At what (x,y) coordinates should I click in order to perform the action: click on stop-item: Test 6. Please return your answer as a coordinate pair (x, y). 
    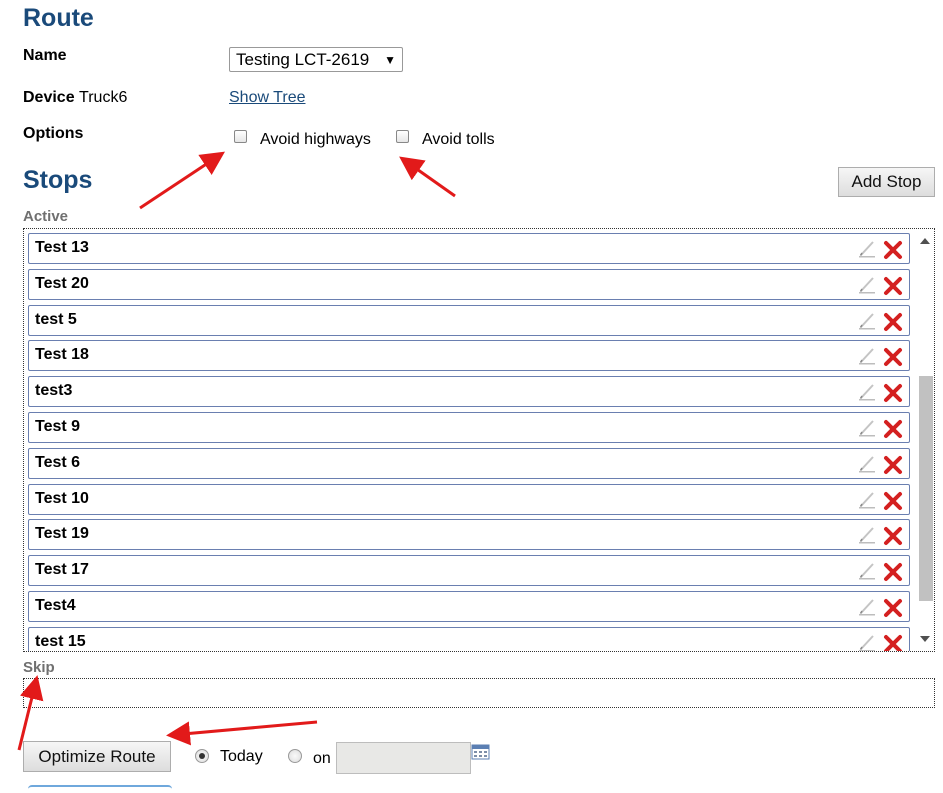
    Looking at the image, I should click on (469, 463).